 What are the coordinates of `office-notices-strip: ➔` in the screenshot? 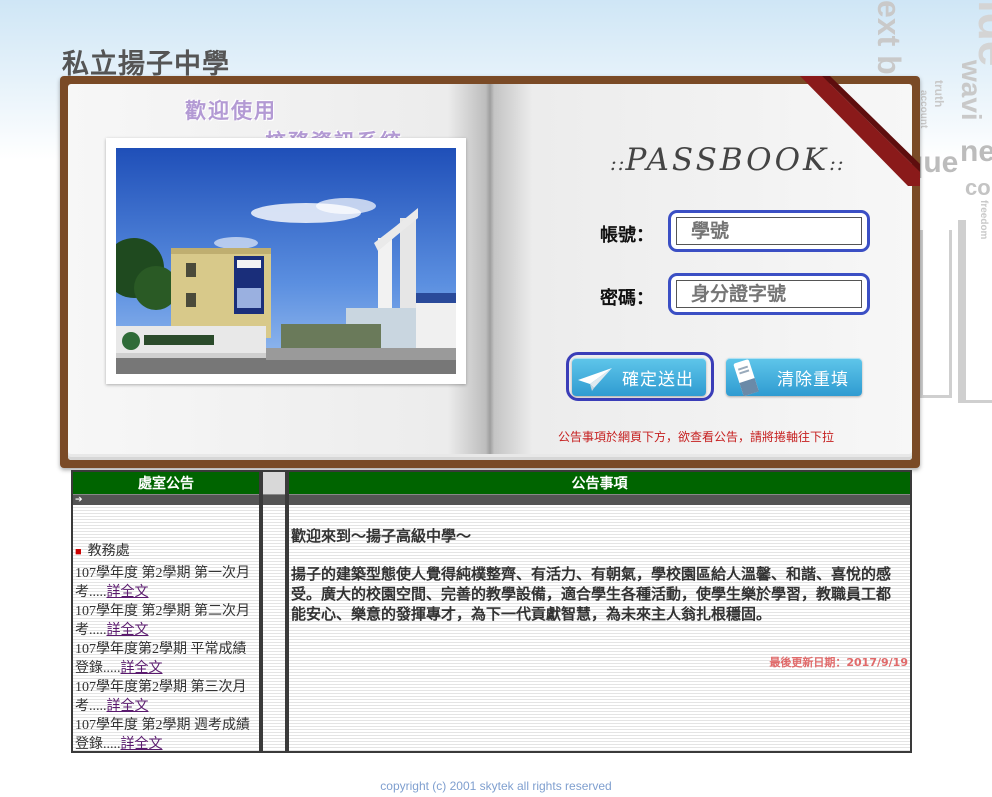 It's located at (166, 499).